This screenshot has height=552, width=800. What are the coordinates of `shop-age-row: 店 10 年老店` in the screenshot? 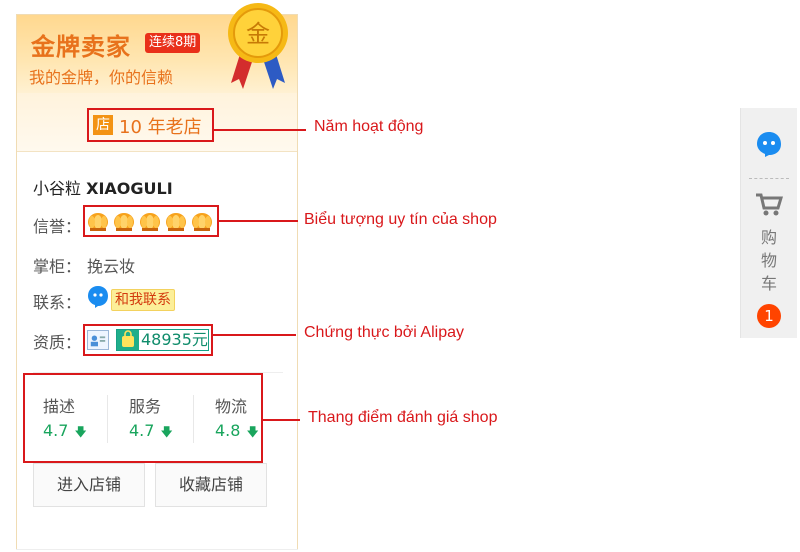 It's located at (157, 122).